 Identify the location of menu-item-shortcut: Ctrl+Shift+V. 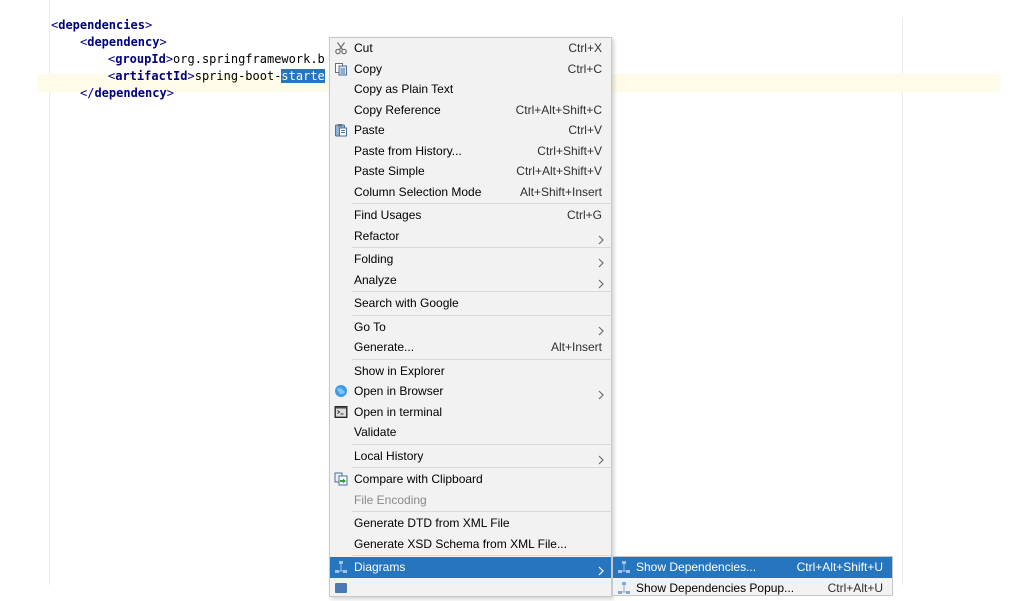
(569, 150).